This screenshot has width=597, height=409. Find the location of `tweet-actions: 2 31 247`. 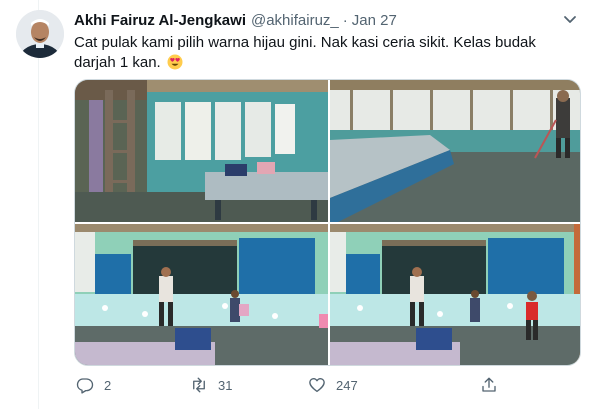

tweet-actions: 2 31 247 is located at coordinates (294, 385).